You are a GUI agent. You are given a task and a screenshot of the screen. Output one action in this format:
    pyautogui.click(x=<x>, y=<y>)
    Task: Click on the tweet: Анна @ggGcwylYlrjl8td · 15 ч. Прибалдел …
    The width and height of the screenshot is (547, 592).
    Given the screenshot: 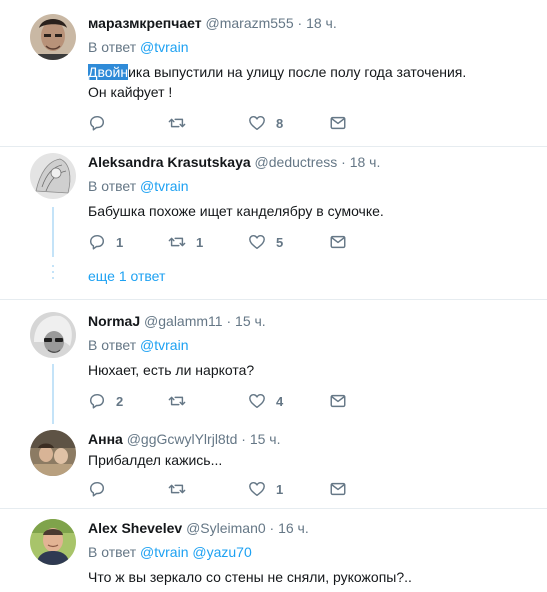 What is the action you would take?
    pyautogui.click(x=273, y=464)
    